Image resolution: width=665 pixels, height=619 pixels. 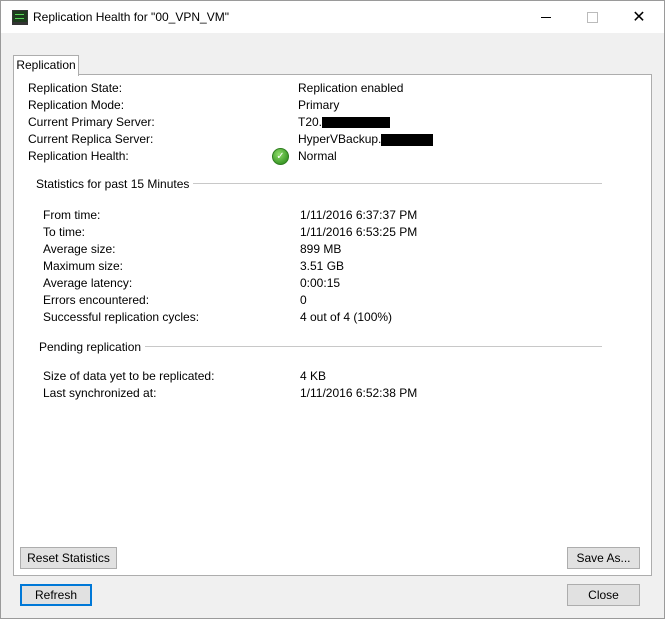 I want to click on replica-server-value: HyperVBackup., so click(x=340, y=139).